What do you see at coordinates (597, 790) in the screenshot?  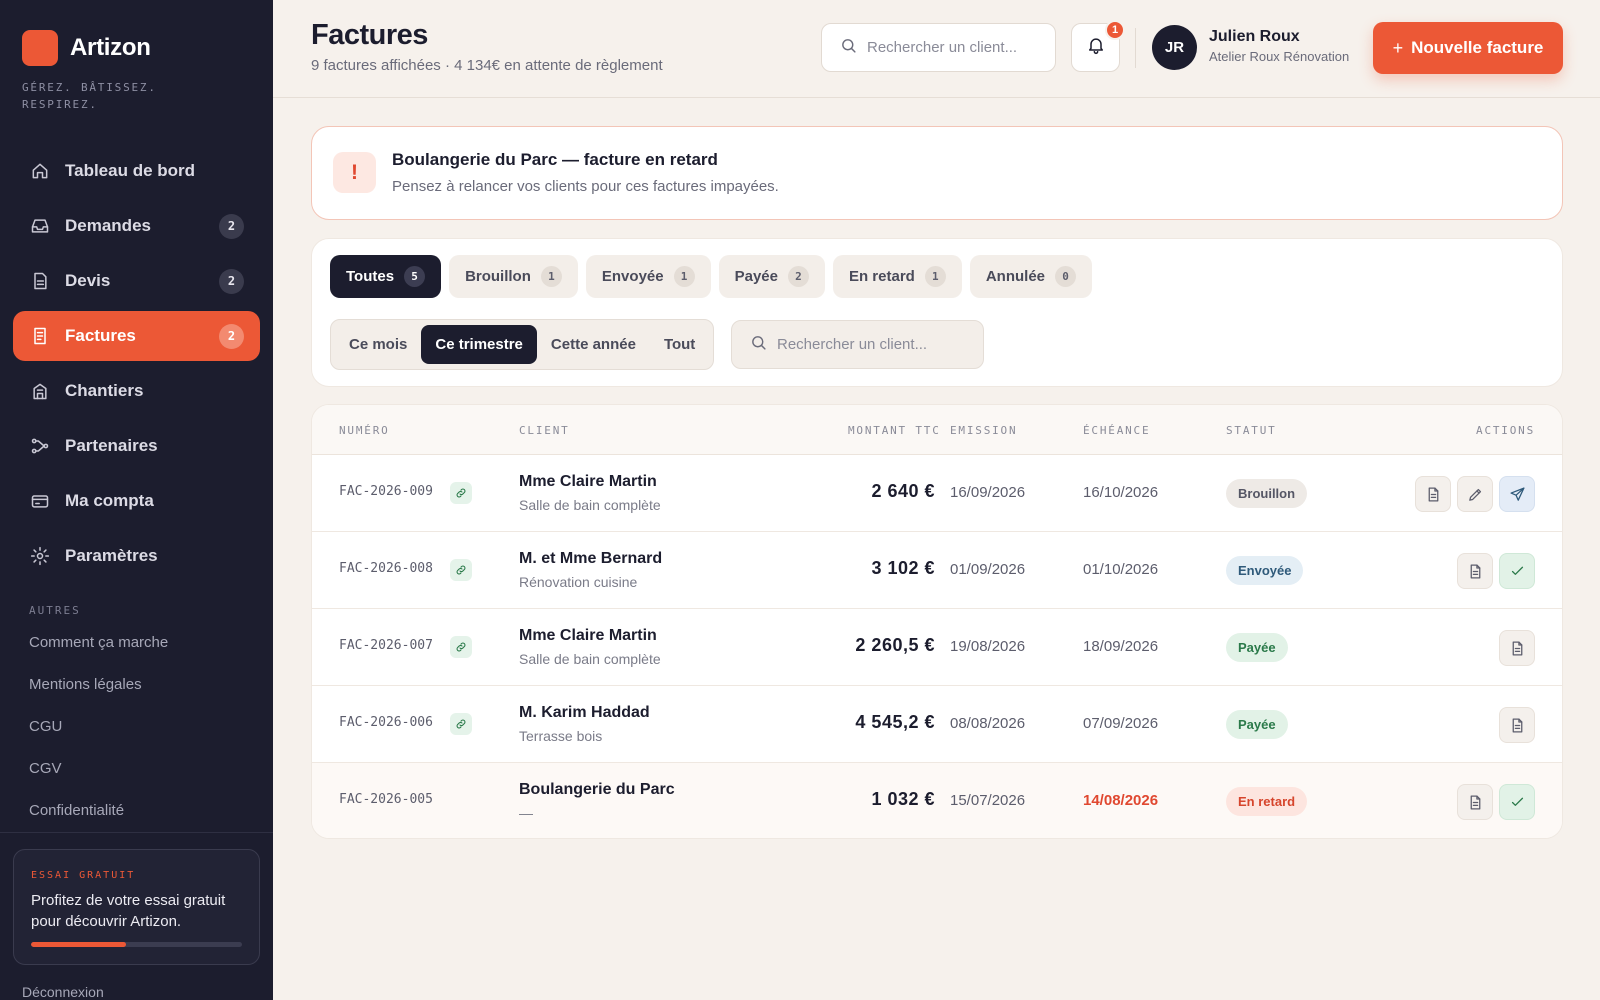 I see `client-name: Boulangerie du Parc` at bounding box center [597, 790].